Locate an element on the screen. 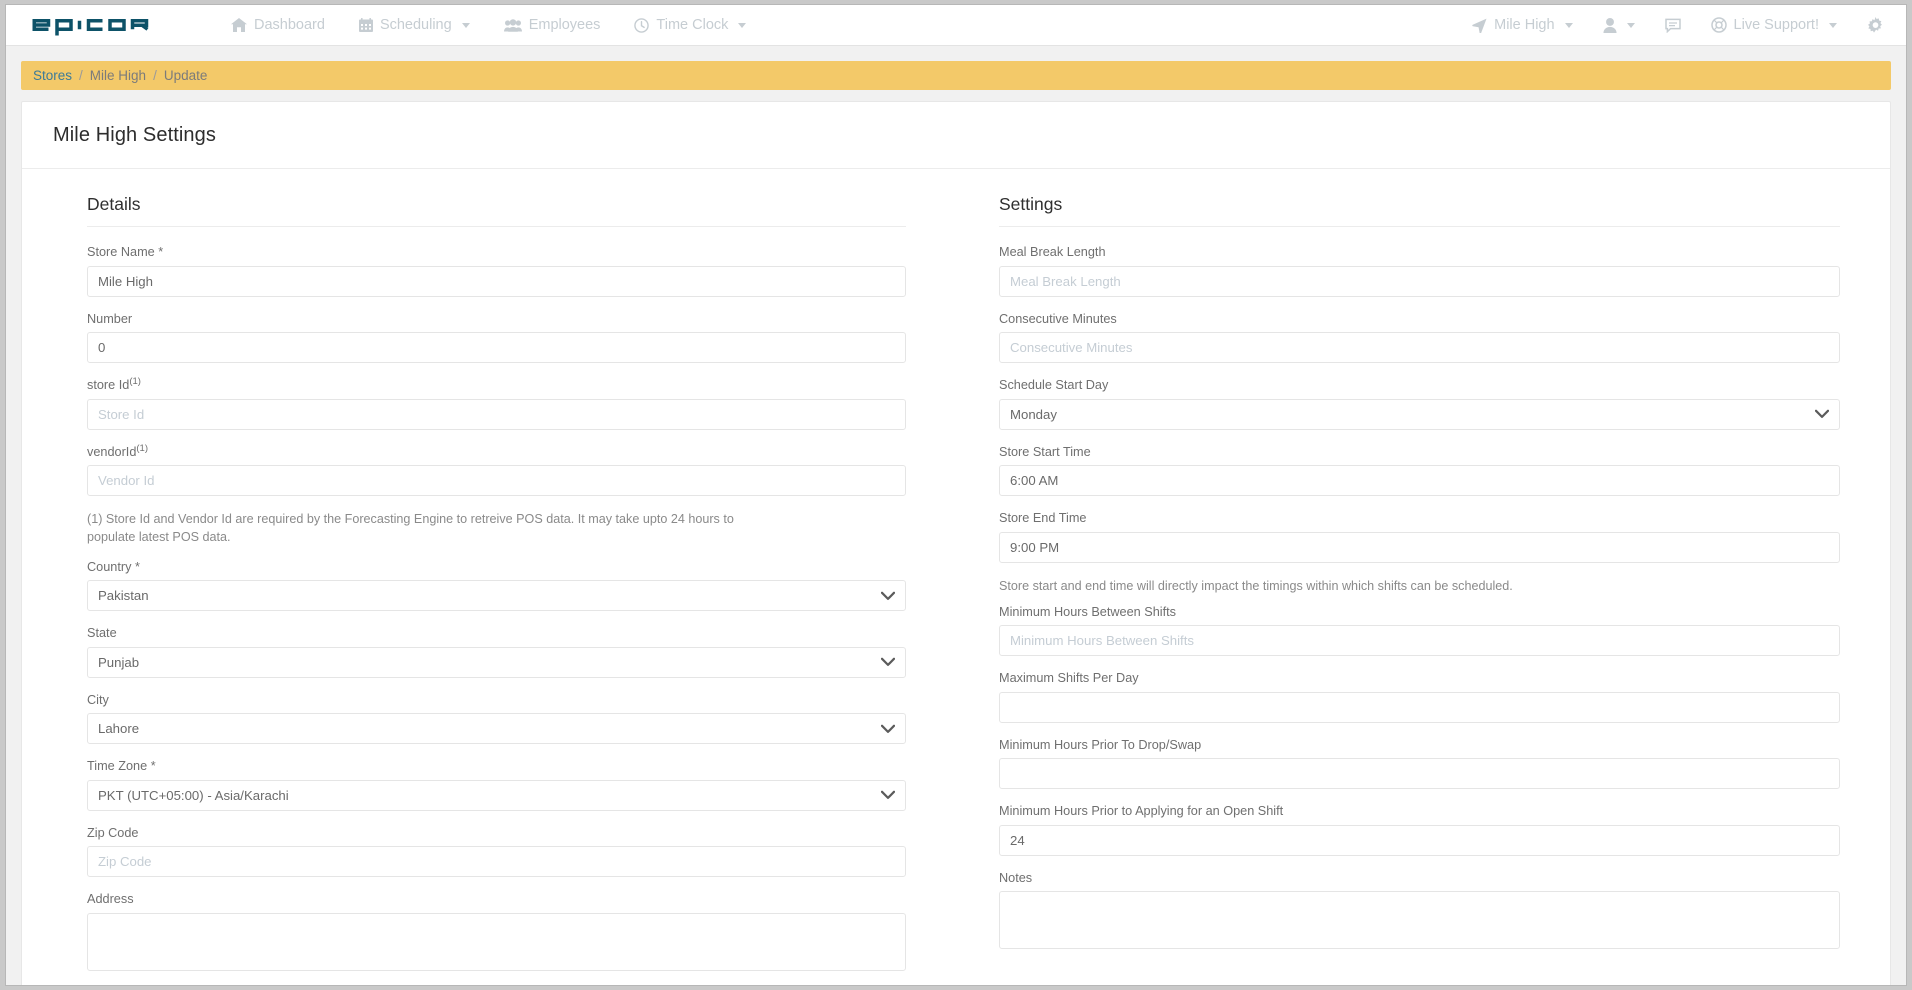  field-country: Country * is located at coordinates (496, 585).